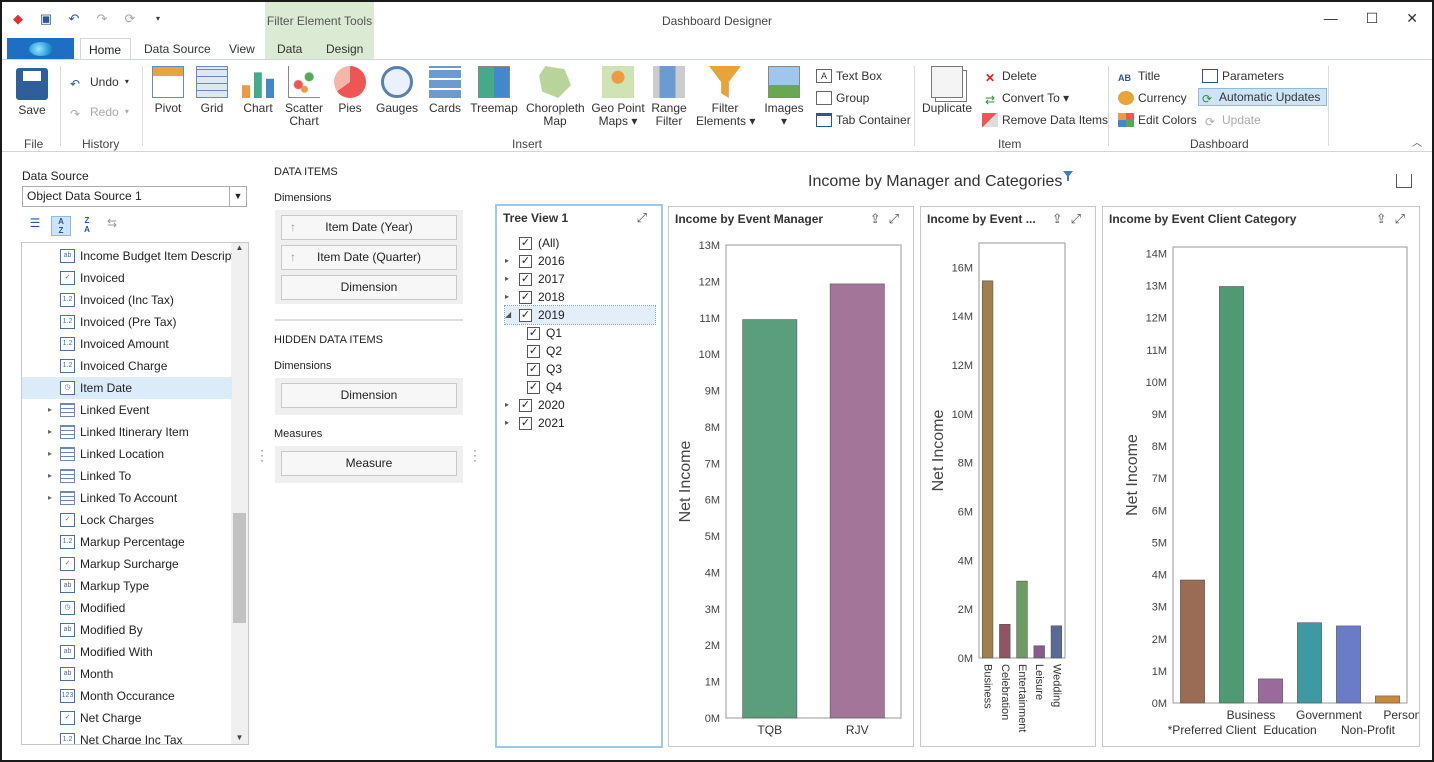  I want to click on maximize-icon: ⤢, so click(646, 218).